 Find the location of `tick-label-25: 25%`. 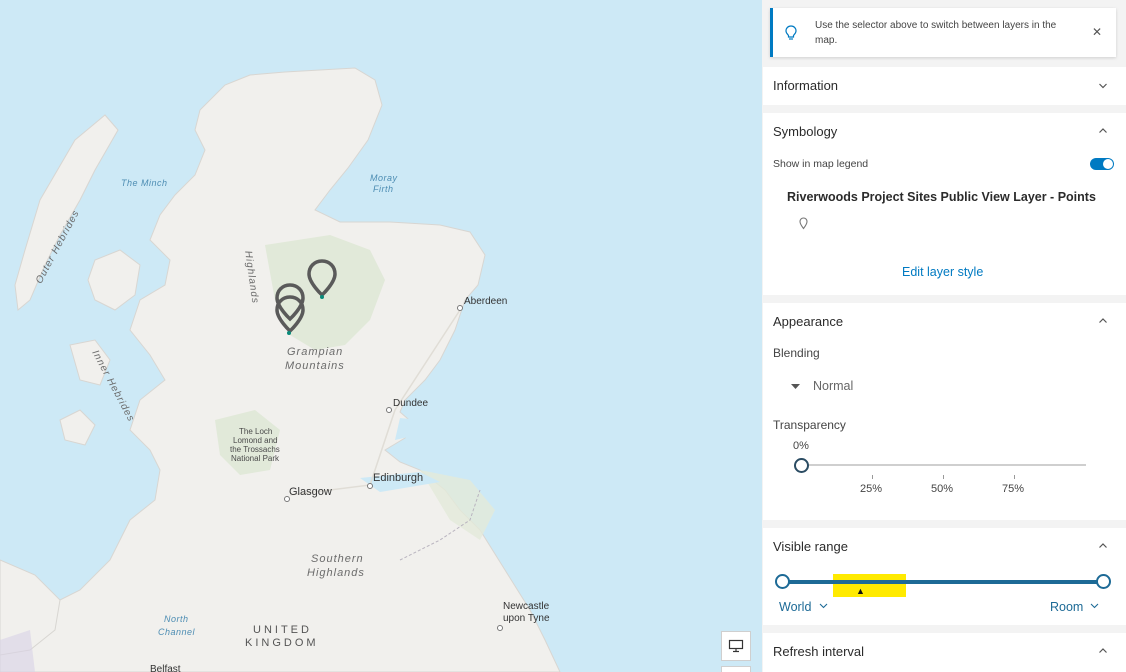

tick-label-25: 25% is located at coordinates (871, 489).